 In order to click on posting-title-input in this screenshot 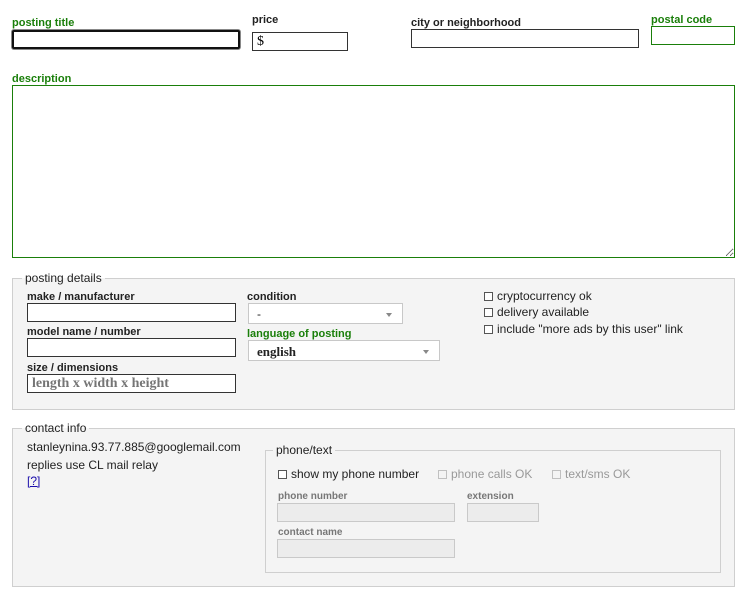, I will do `click(126, 39)`.